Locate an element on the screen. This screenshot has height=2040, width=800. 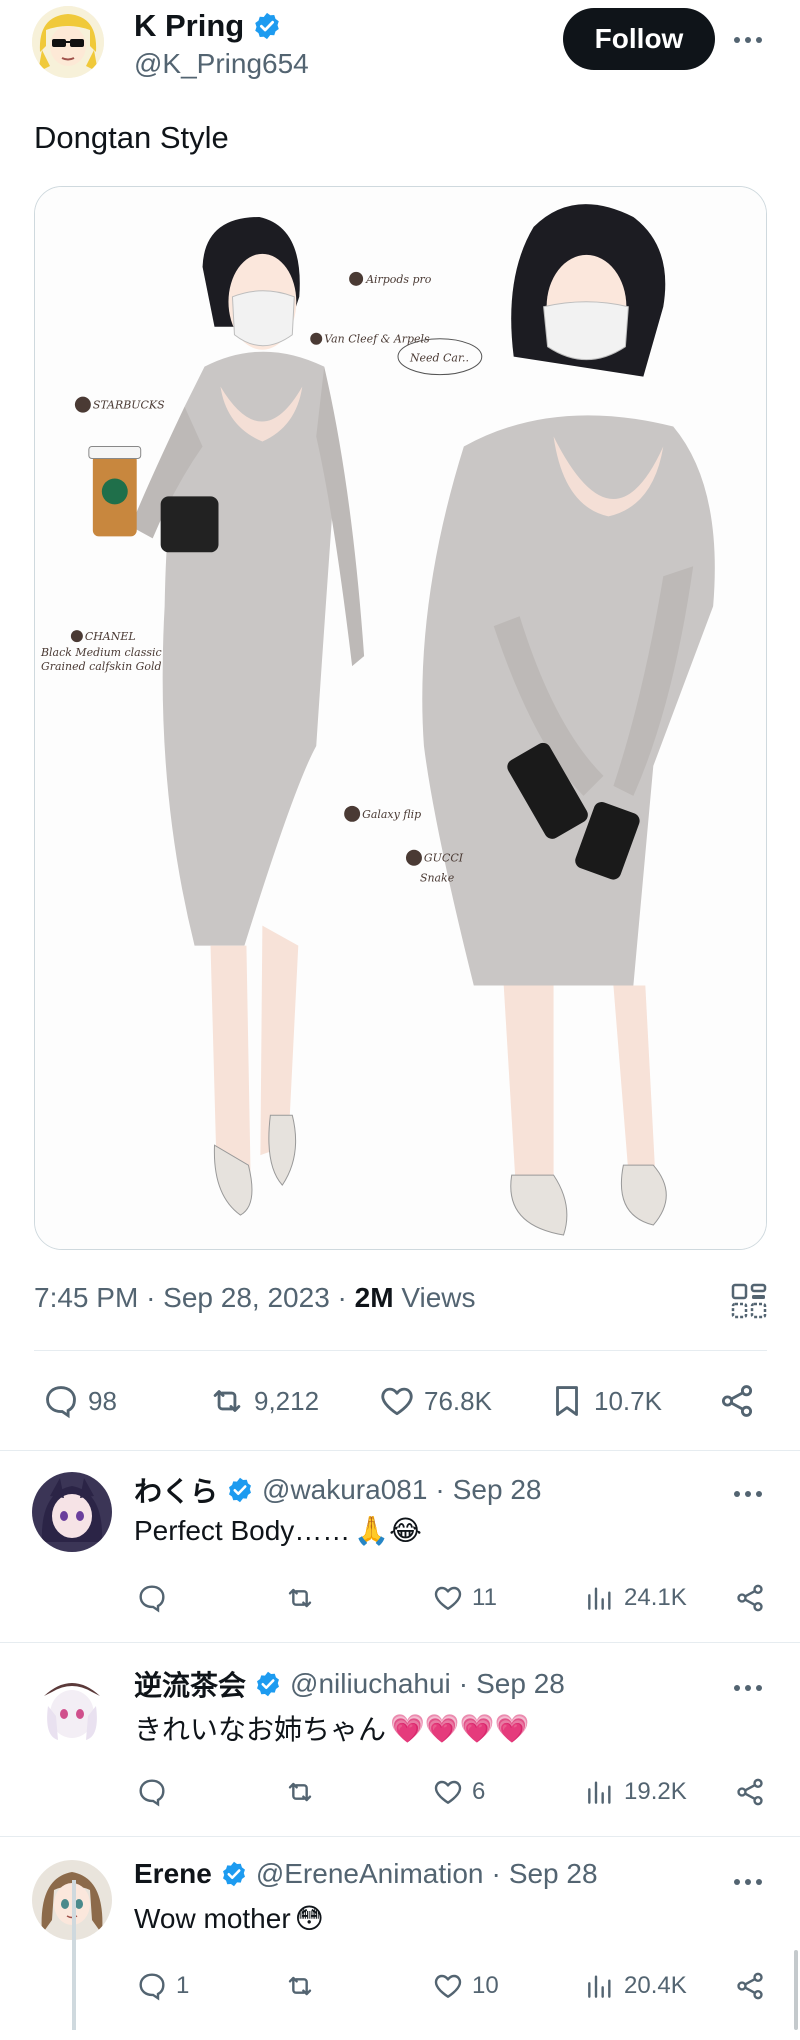
reply-text: Perfect Body…… 🙏😂 is located at coordinates (278, 1530).